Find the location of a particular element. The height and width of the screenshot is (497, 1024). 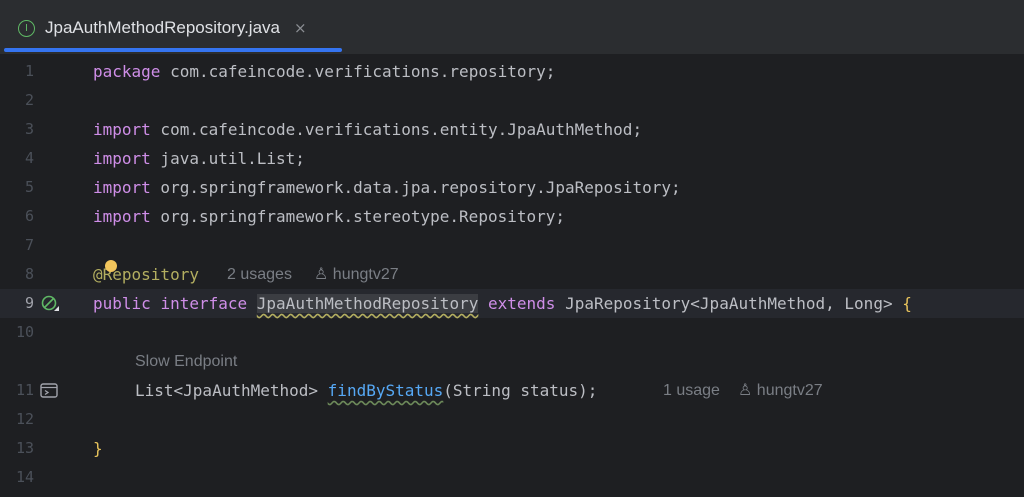

package-name: com.cafeincode.verifications.repository; is located at coordinates (358, 71).